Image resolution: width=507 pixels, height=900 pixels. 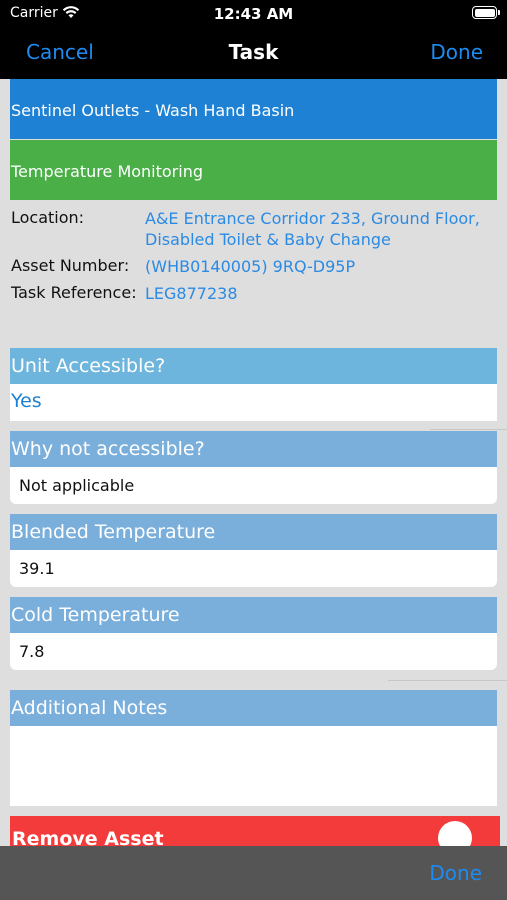 What do you see at coordinates (253, 615) in the screenshot?
I see `cold-temperature-header: Cold Temperature` at bounding box center [253, 615].